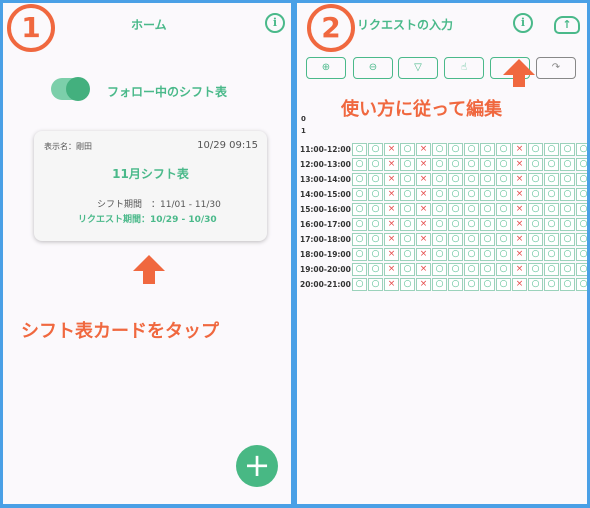 The width and height of the screenshot is (590, 508). I want to click on zoom-in-button: ⊕, so click(326, 68).